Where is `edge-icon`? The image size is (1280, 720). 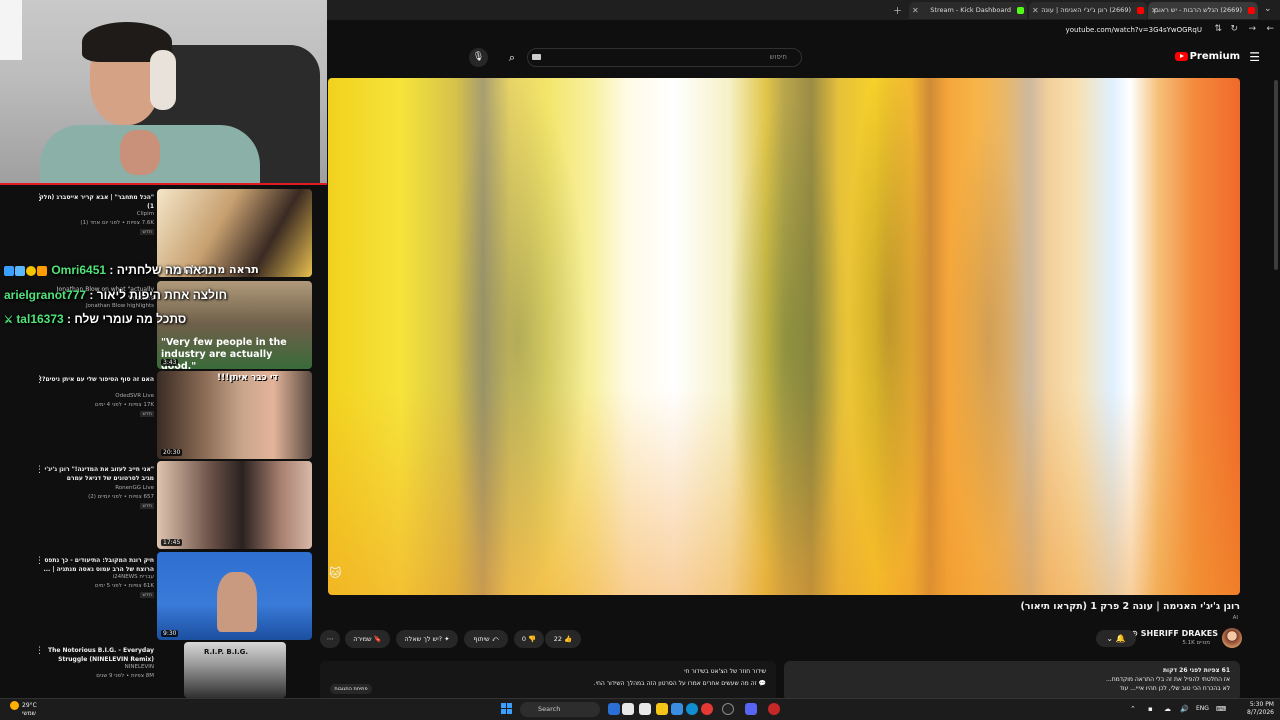
edge-icon is located at coordinates (692, 709).